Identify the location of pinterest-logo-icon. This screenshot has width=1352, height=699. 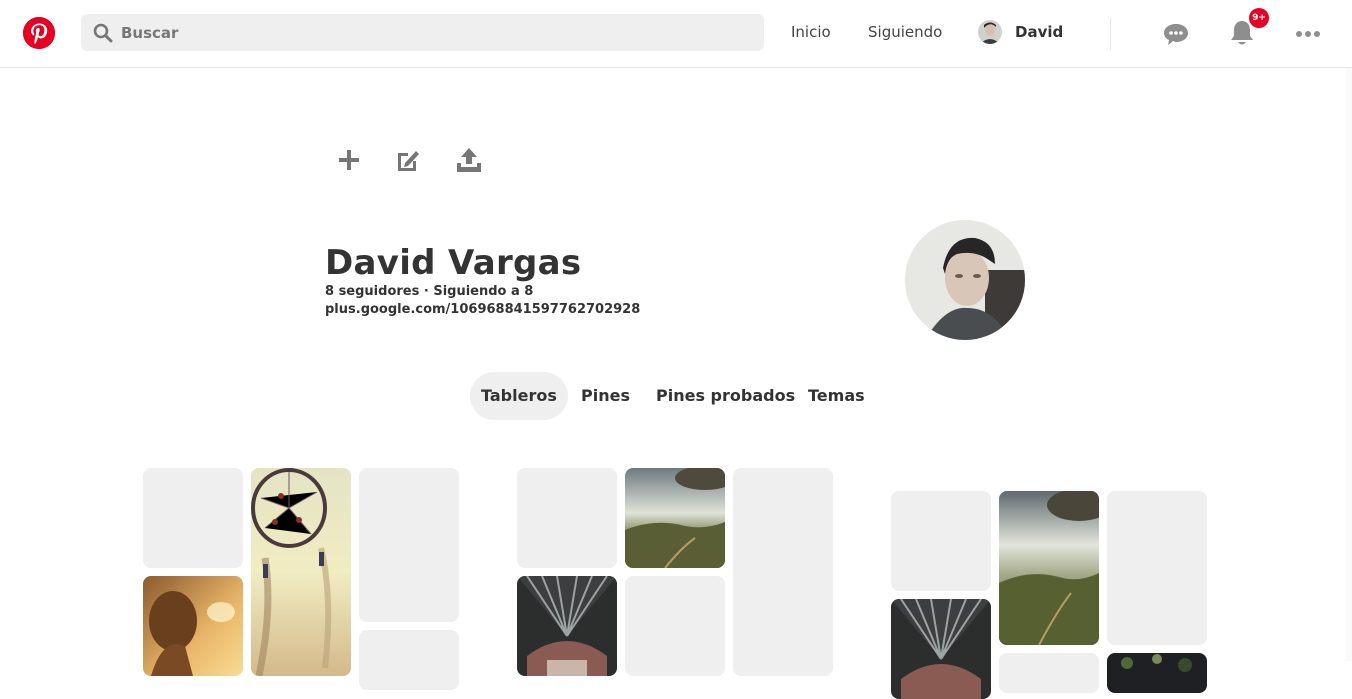
(39, 33).